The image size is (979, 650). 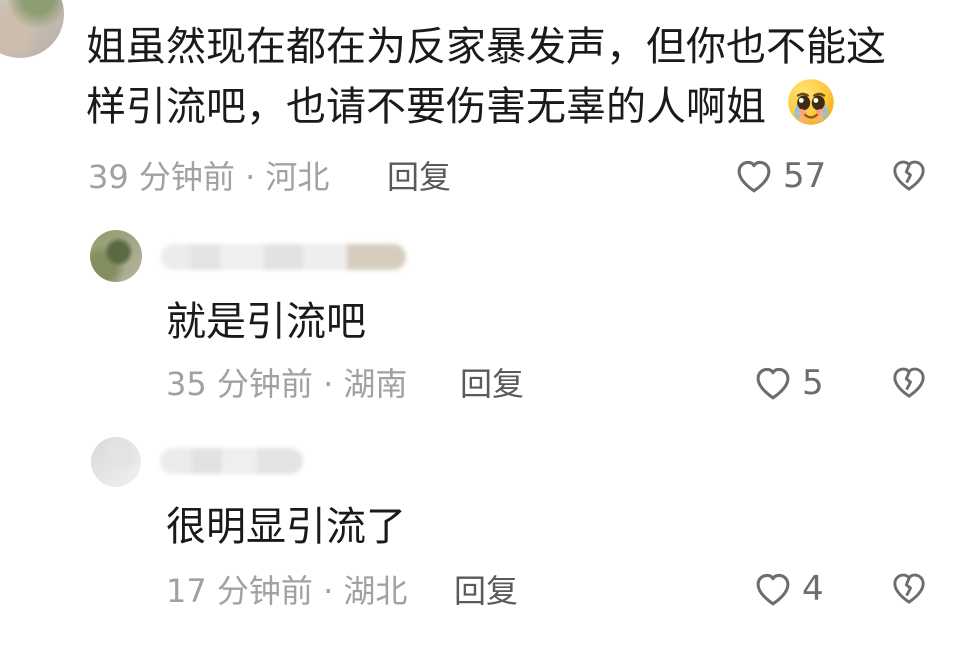 What do you see at coordinates (909, 175) in the screenshot?
I see `main-dislike-button` at bounding box center [909, 175].